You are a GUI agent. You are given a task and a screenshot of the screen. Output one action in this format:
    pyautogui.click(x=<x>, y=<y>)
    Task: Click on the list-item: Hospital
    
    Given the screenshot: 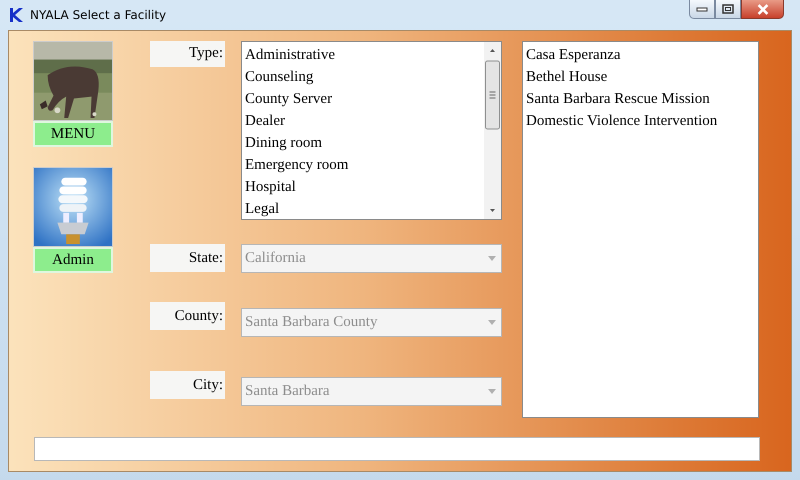 What is the action you would take?
    pyautogui.click(x=364, y=187)
    